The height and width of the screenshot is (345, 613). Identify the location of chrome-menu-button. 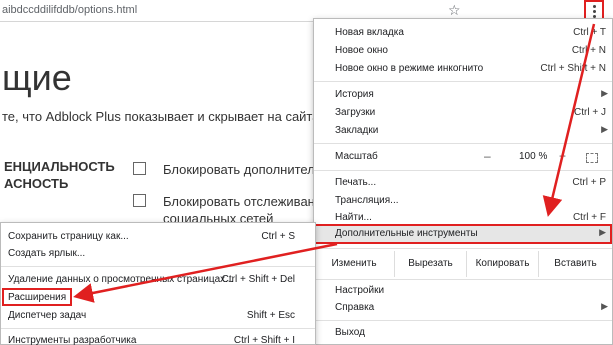
(594, 10).